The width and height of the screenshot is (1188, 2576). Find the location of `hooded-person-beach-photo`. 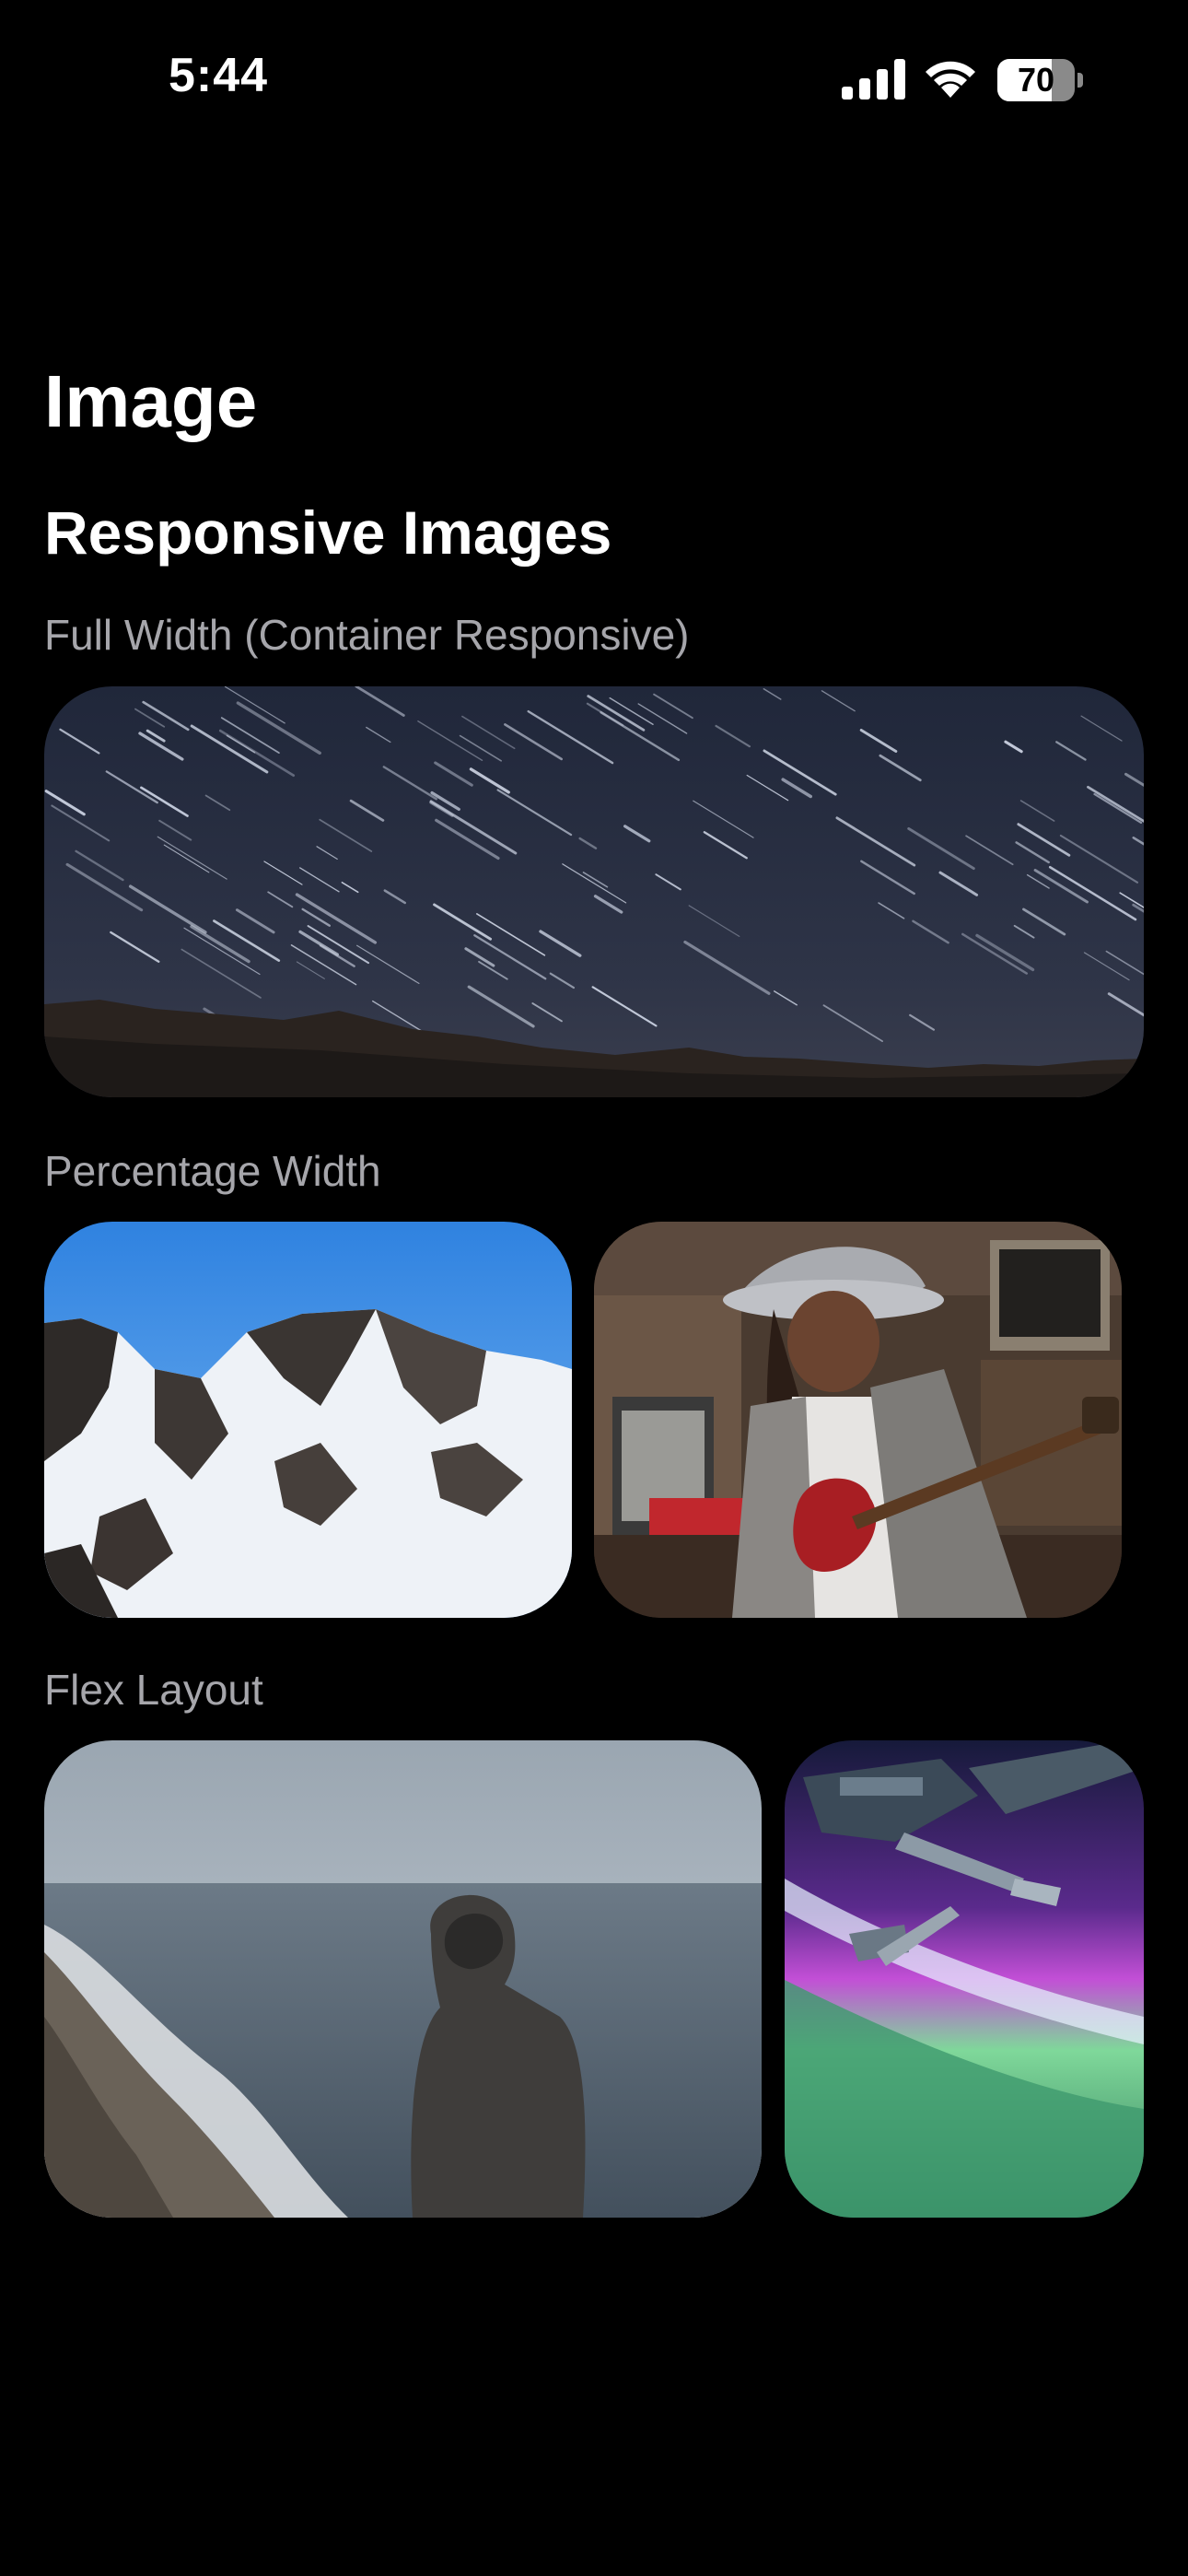

hooded-person-beach-photo is located at coordinates (403, 1979).